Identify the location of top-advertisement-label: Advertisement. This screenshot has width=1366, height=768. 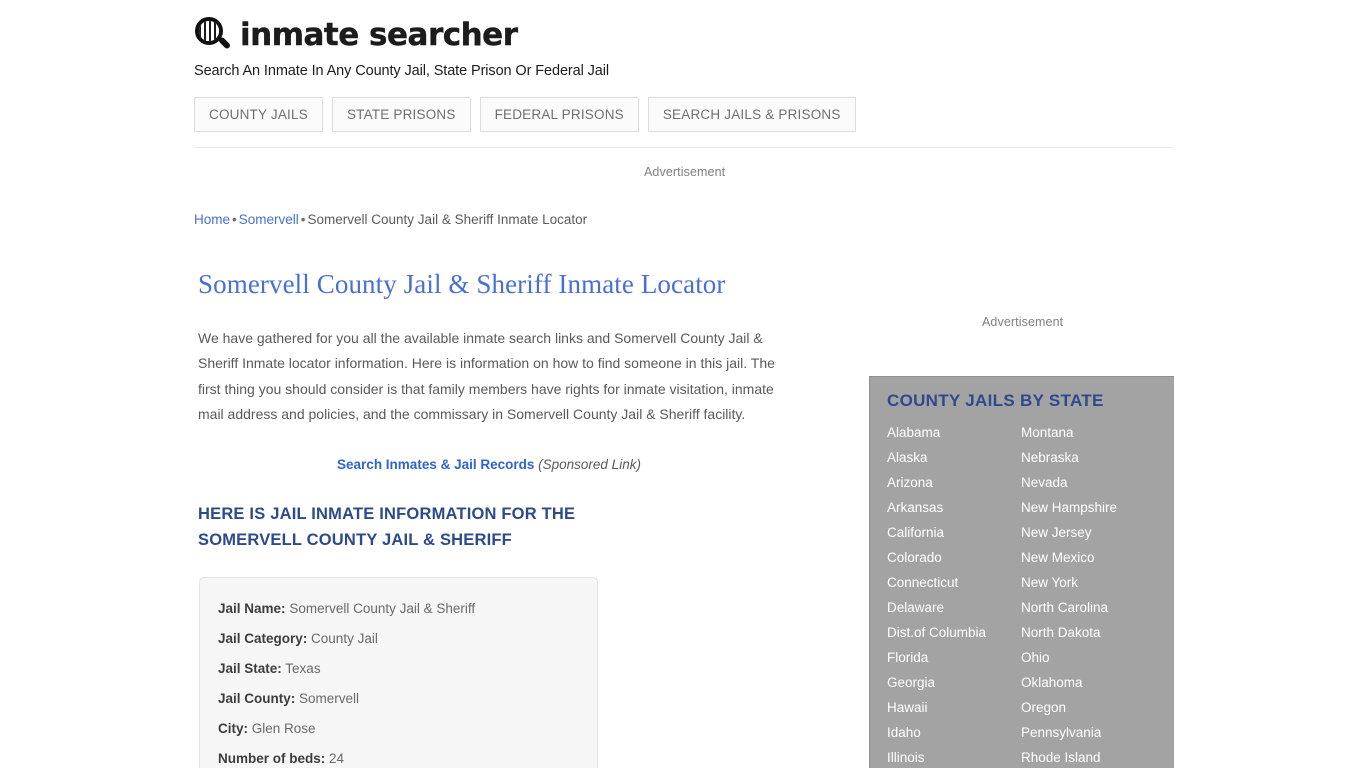
(685, 172).